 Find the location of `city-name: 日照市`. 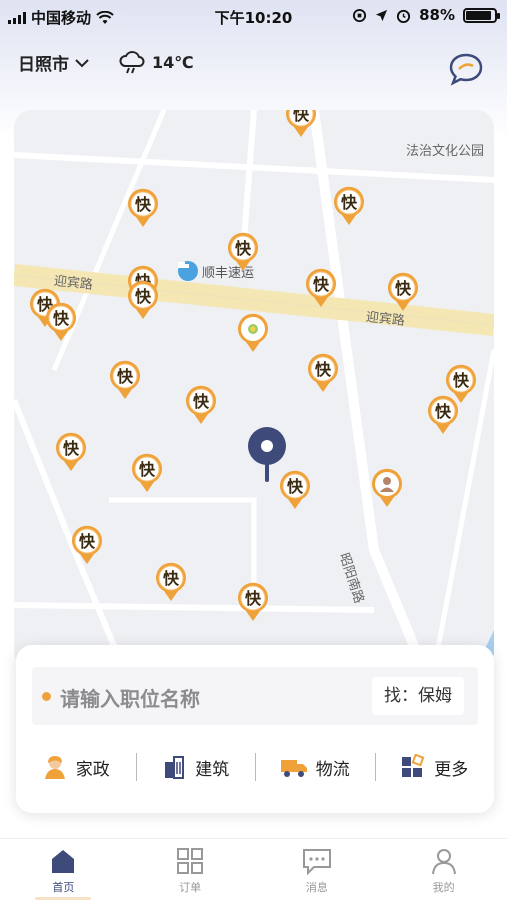

city-name: 日照市 is located at coordinates (43, 65).